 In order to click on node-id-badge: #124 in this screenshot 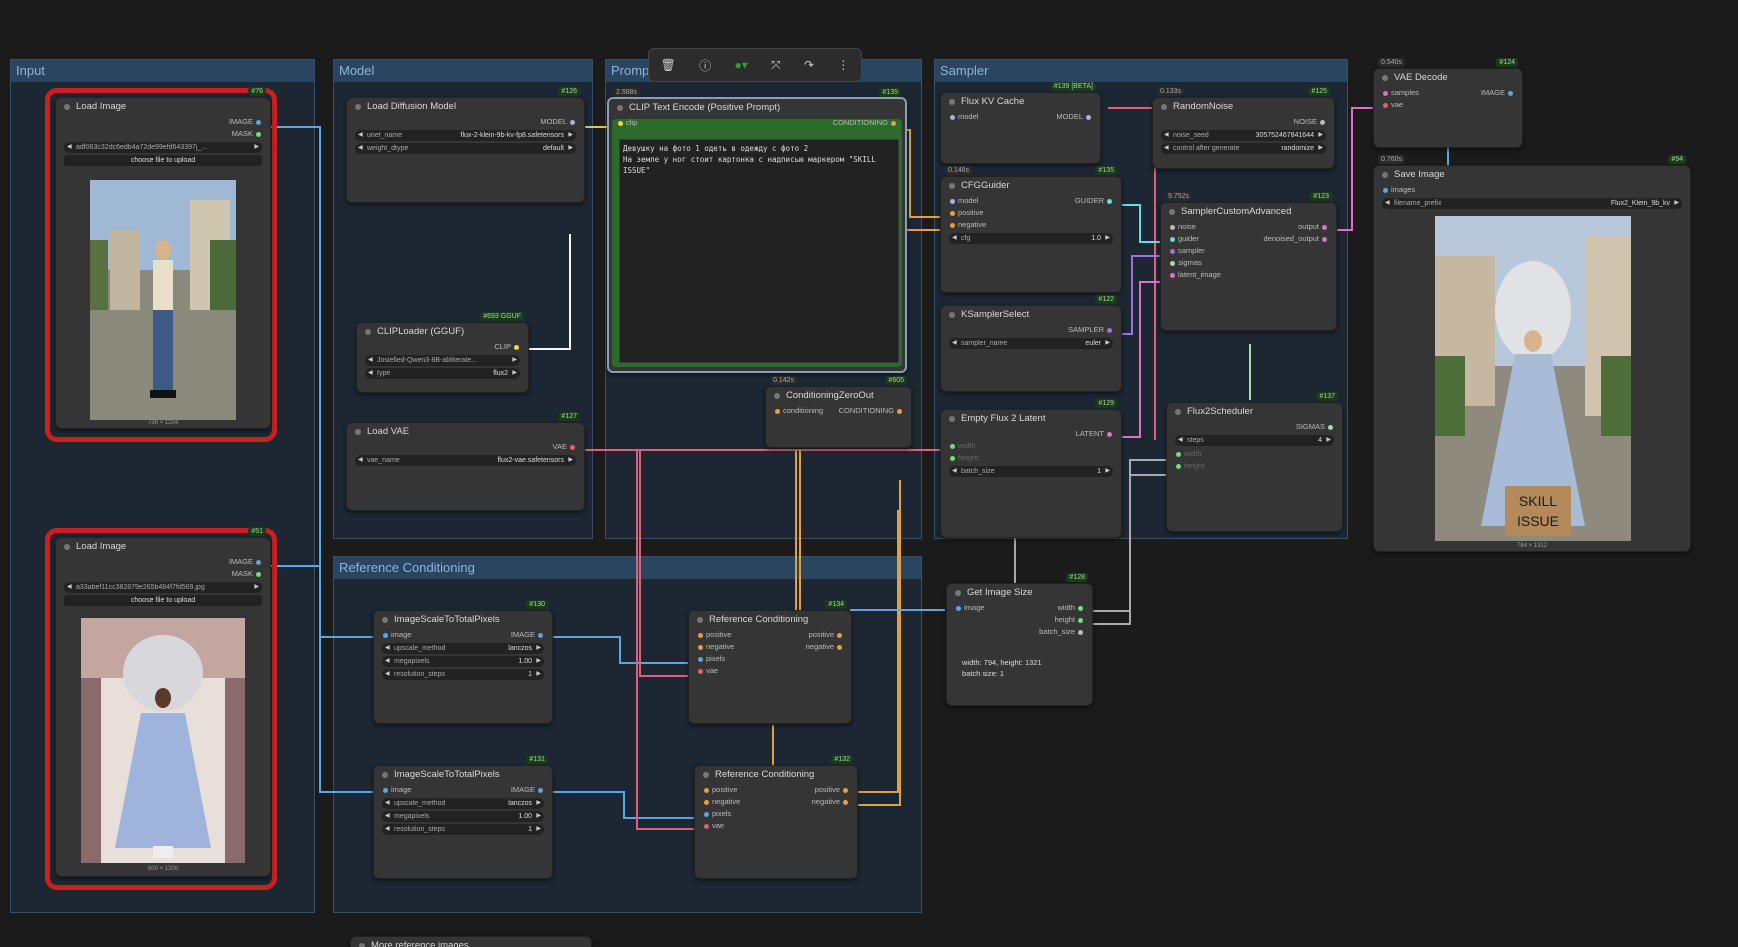, I will do `click(1507, 62)`.